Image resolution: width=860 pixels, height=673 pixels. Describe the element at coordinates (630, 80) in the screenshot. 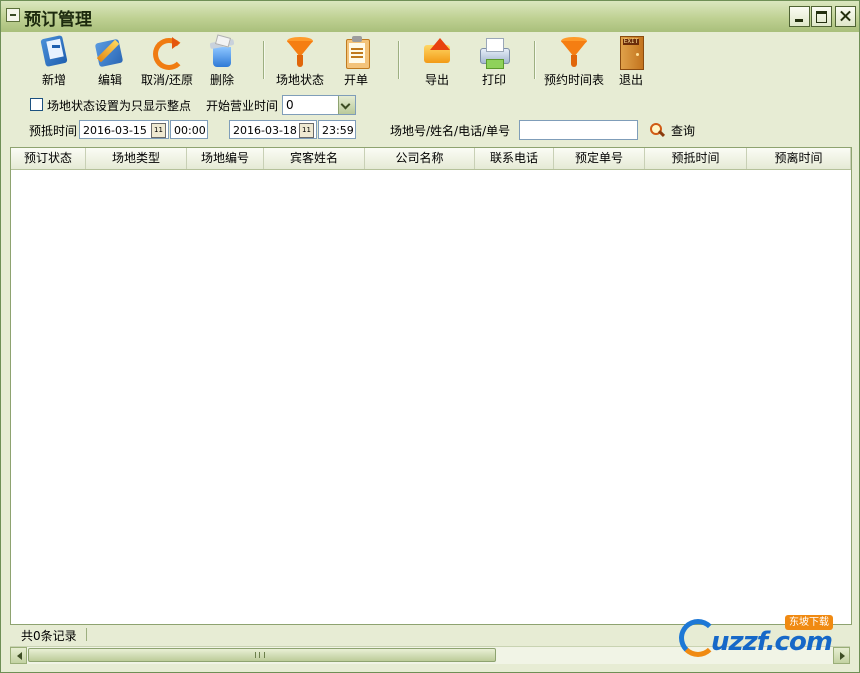

I see `exit-button-label: 退出` at that location.